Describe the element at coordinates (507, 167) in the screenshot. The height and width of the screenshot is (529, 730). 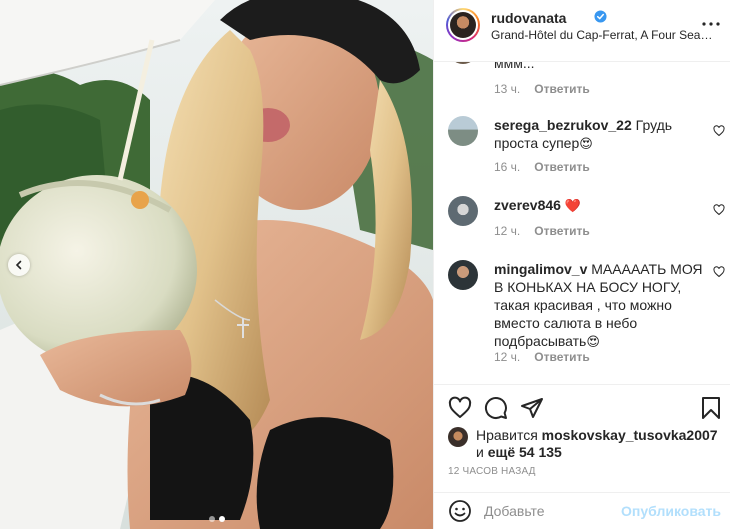
I see `comment-time: 16 ч.` at that location.